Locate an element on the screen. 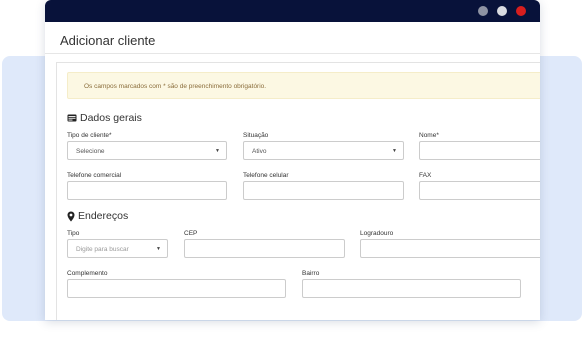 This screenshot has width=585, height=338. tipo-placeholder: Digite para buscar is located at coordinates (102, 249).